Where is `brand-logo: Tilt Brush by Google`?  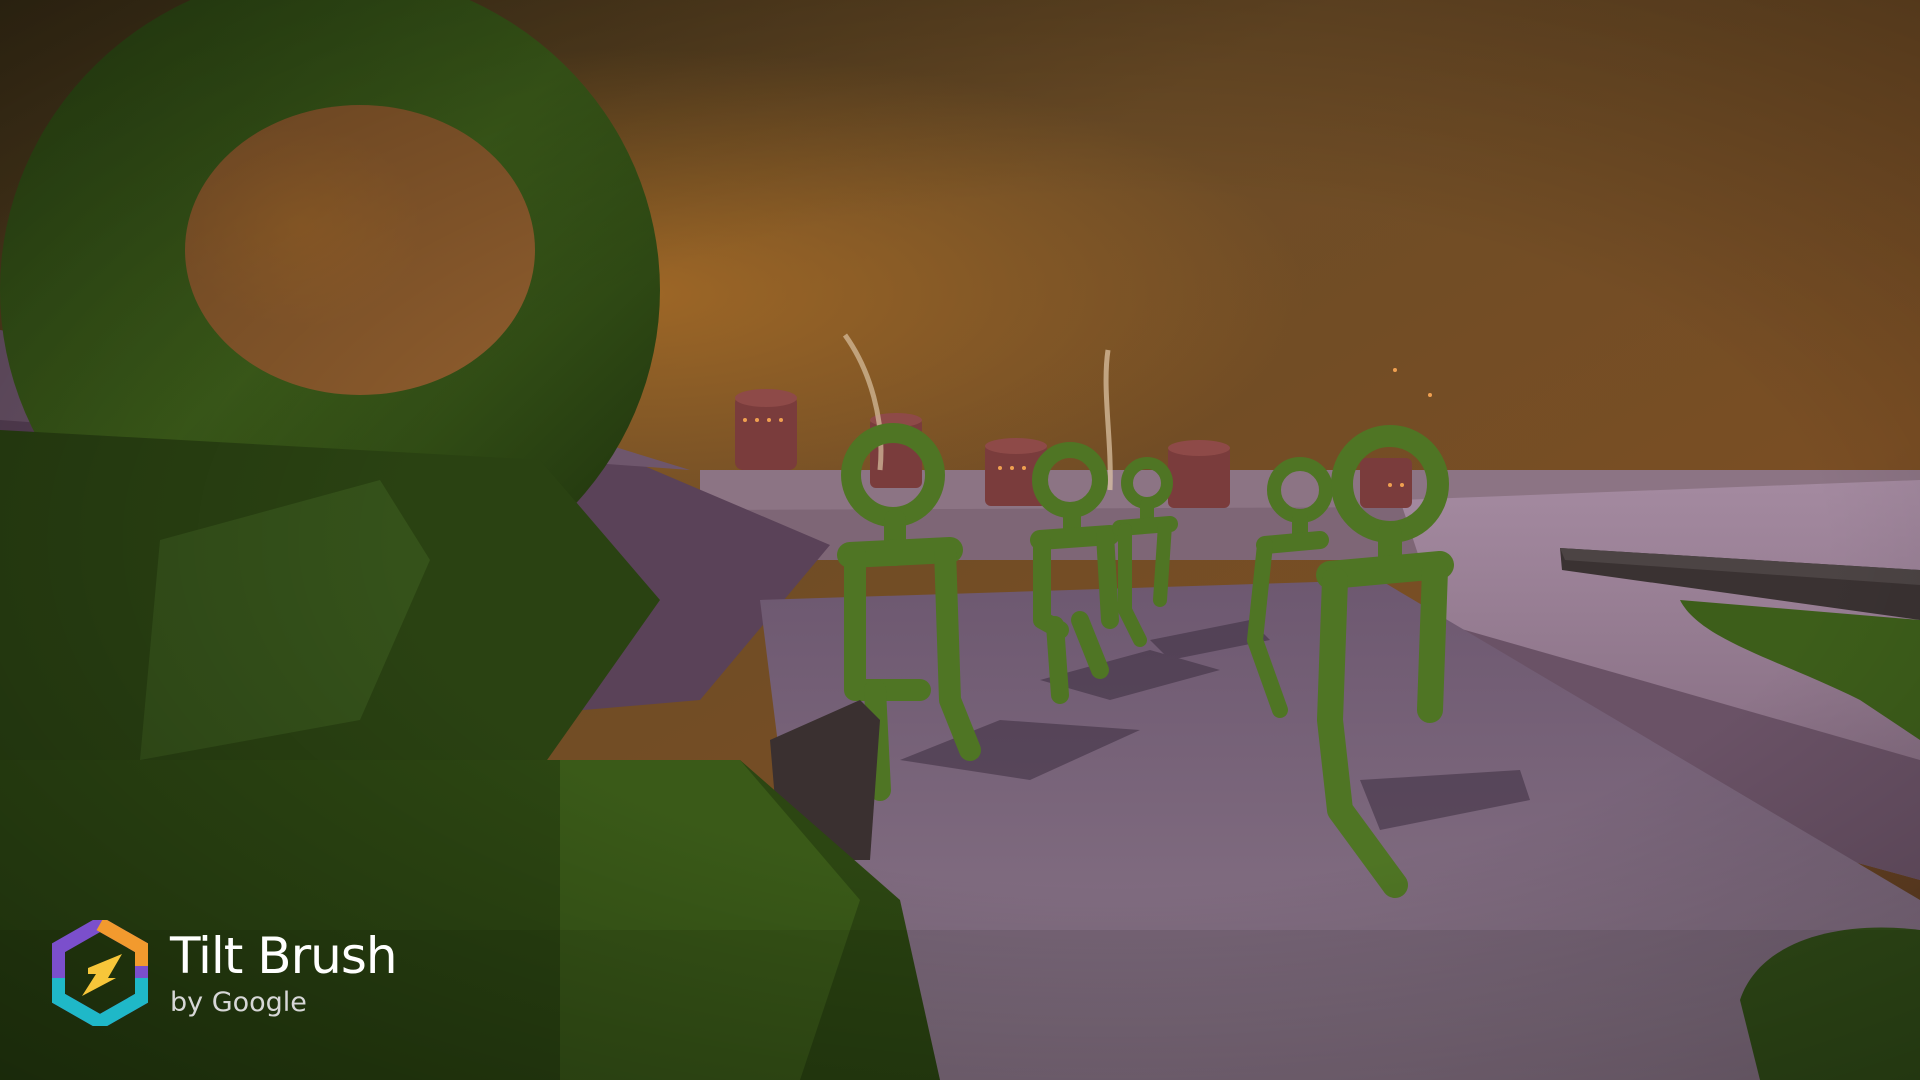 brand-logo: Tilt Brush by Google is located at coordinates (225, 973).